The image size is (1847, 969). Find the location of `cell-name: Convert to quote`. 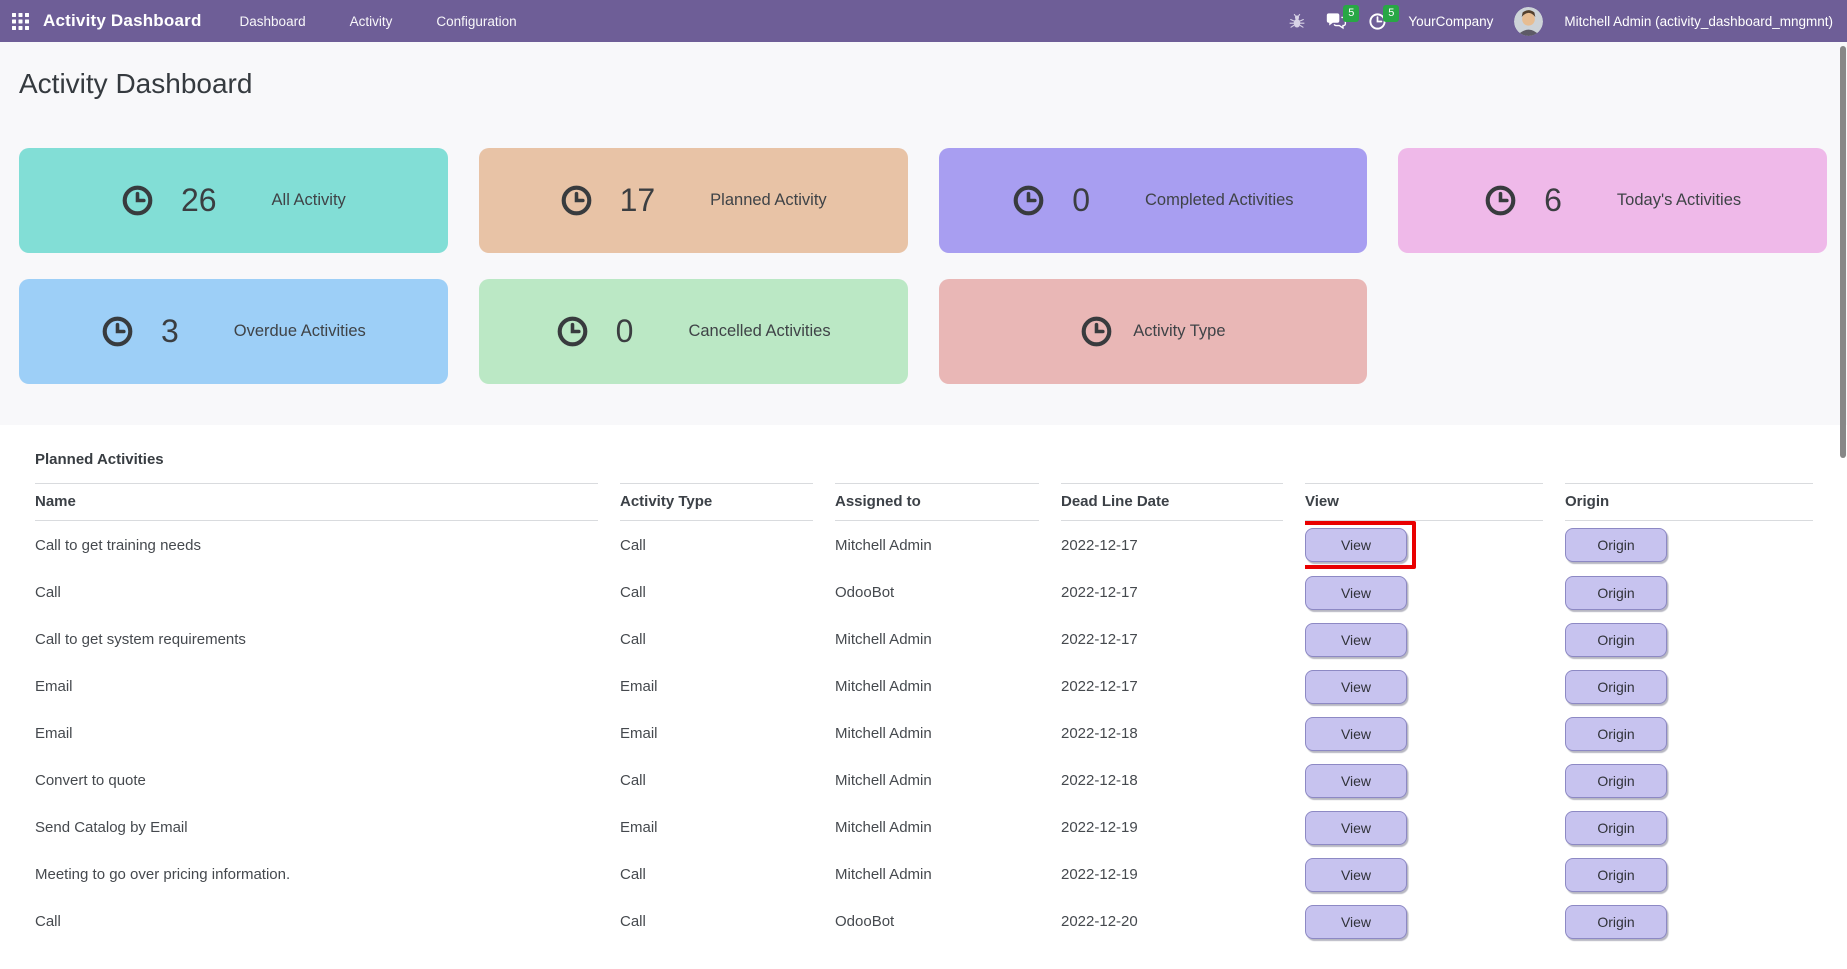

cell-name: Convert to quote is located at coordinates (90, 780).